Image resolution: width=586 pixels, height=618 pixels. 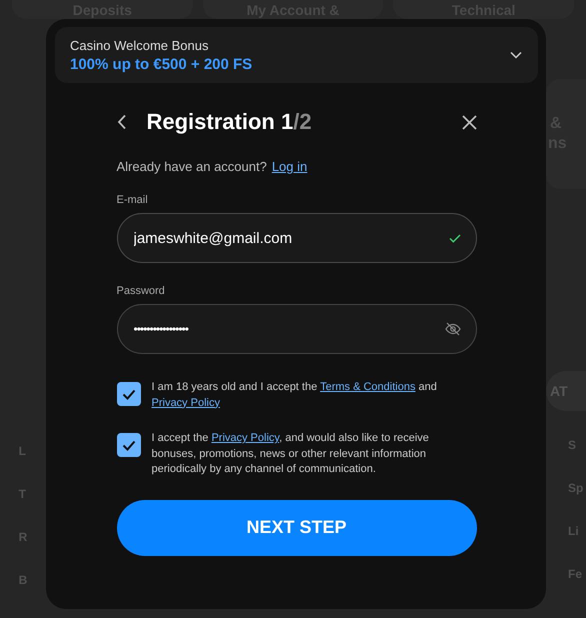 What do you see at coordinates (295, 395) in the screenshot?
I see `consent-text: I am 18 years old and I accept the Terms & Conditions and Privacy Policy` at bounding box center [295, 395].